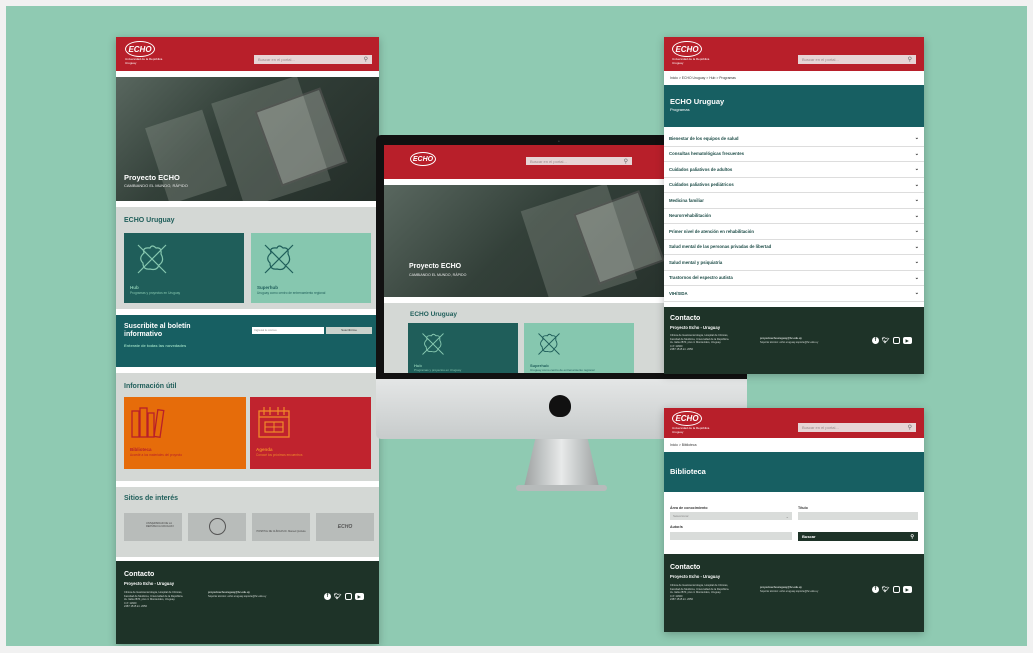 This screenshot has width=1033, height=653. What do you see at coordinates (423, 159) in the screenshot?
I see `screen-echo-logo: ECHO` at bounding box center [423, 159].